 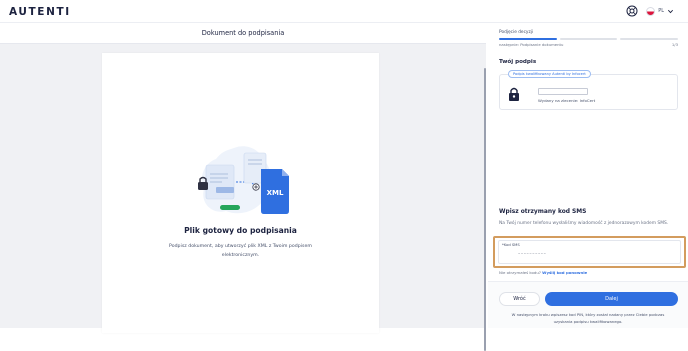 What do you see at coordinates (520, 272) in the screenshot?
I see `resend-question: Nie otrzymałeś kodu?` at bounding box center [520, 272].